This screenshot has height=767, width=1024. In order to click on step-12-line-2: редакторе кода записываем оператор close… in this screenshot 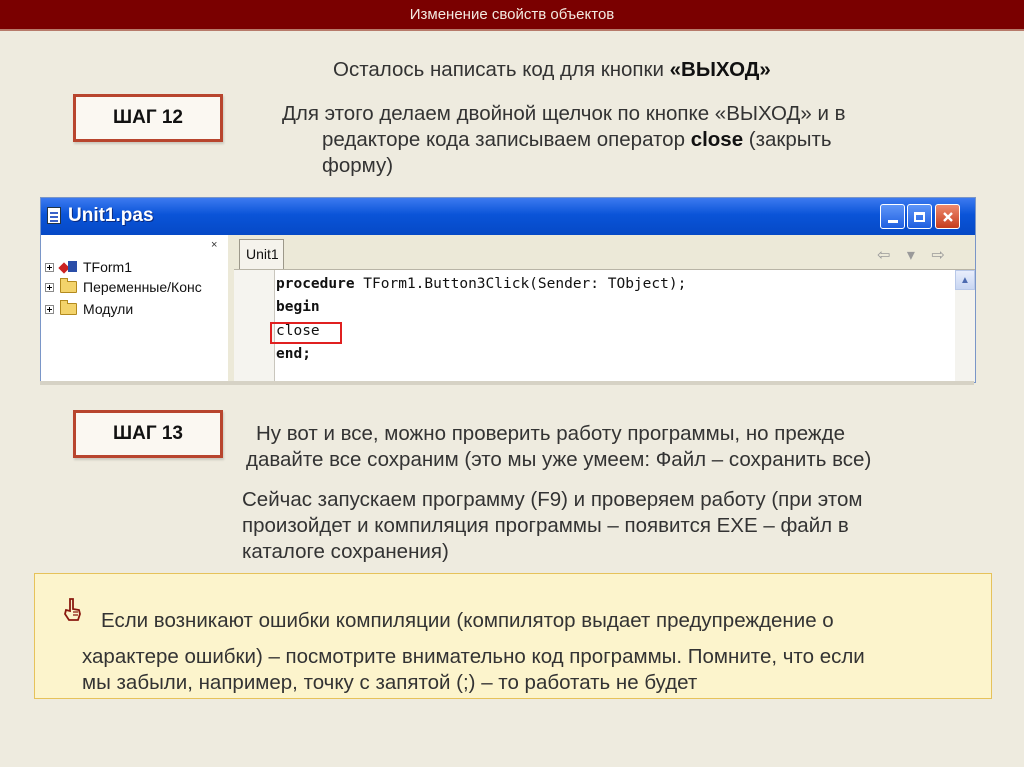, I will do `click(577, 139)`.